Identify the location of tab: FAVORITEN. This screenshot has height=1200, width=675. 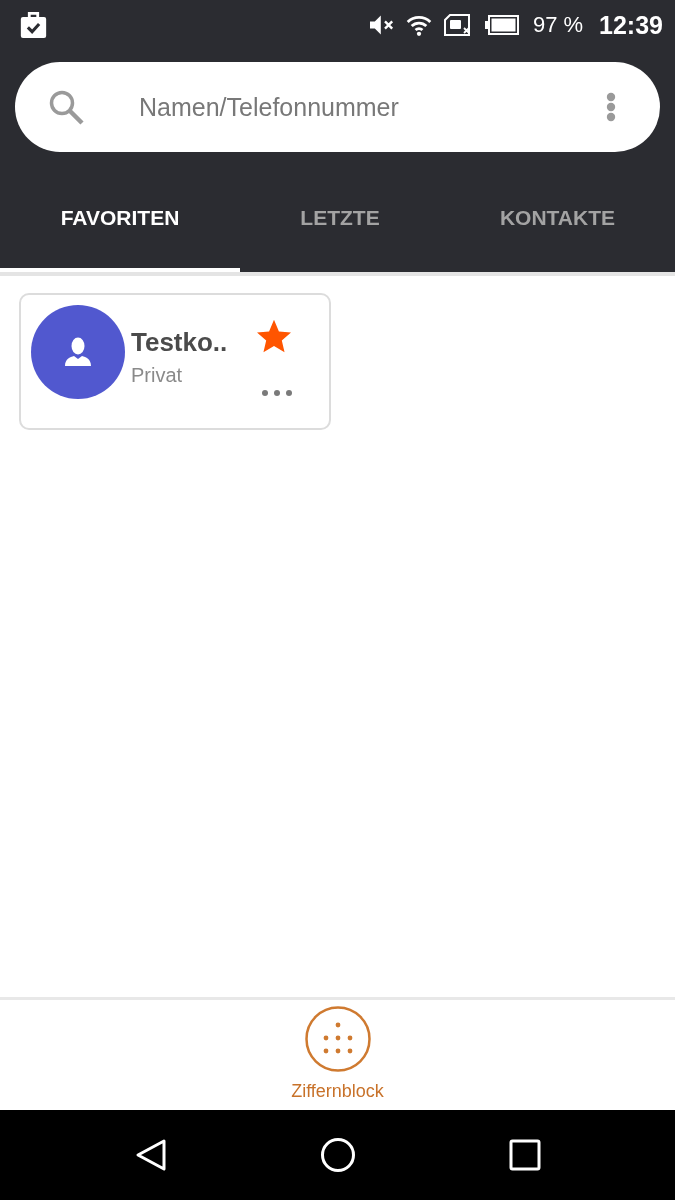
(120, 220).